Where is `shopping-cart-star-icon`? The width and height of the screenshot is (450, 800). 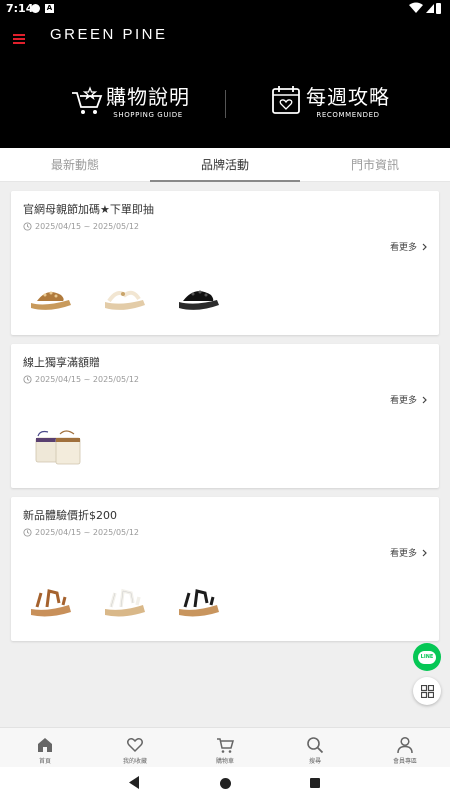
shopping-cart-star-icon is located at coordinates (87, 100).